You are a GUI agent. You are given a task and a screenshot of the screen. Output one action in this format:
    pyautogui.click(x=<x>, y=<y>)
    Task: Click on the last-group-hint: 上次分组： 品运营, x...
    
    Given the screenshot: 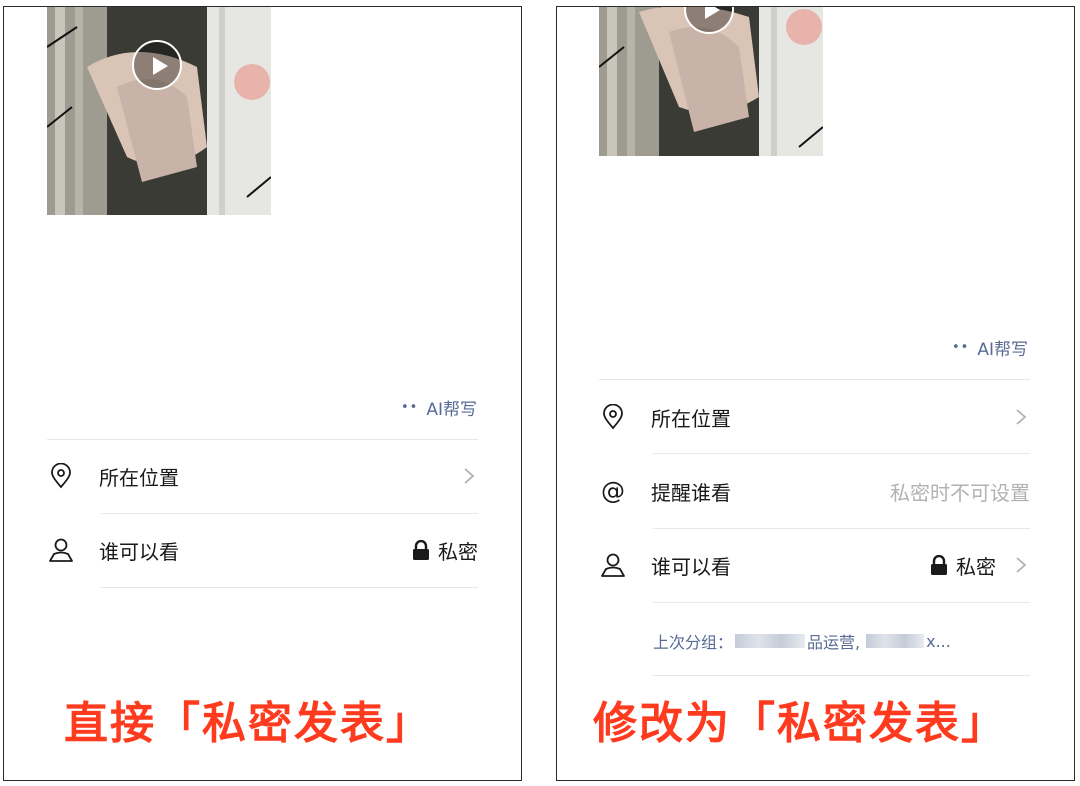 What is the action you would take?
    pyautogui.click(x=802, y=641)
    